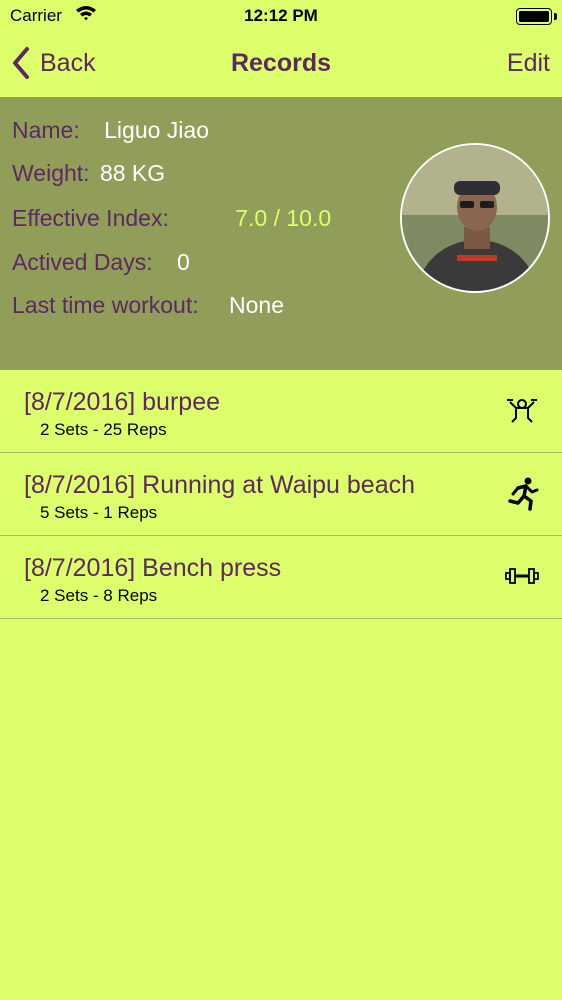  I want to click on clock: 12:12 PM, so click(281, 15).